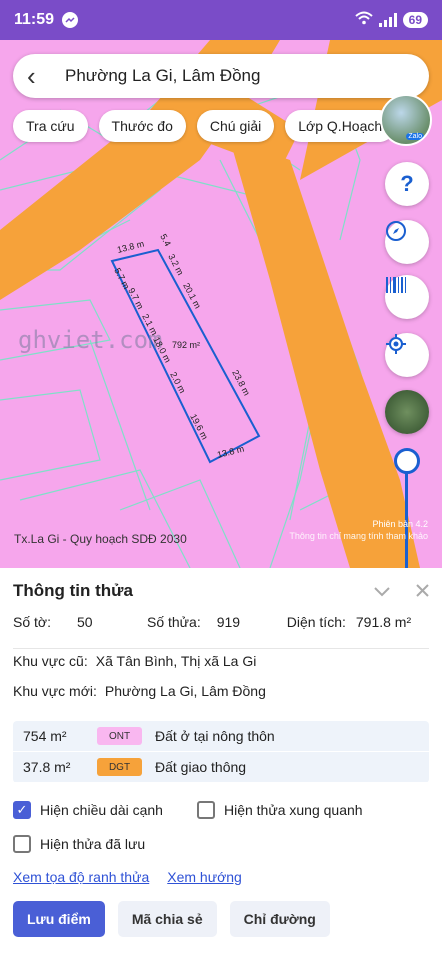 This screenshot has height=960, width=442. I want to click on dim-label: 23.8 m, so click(241, 382).